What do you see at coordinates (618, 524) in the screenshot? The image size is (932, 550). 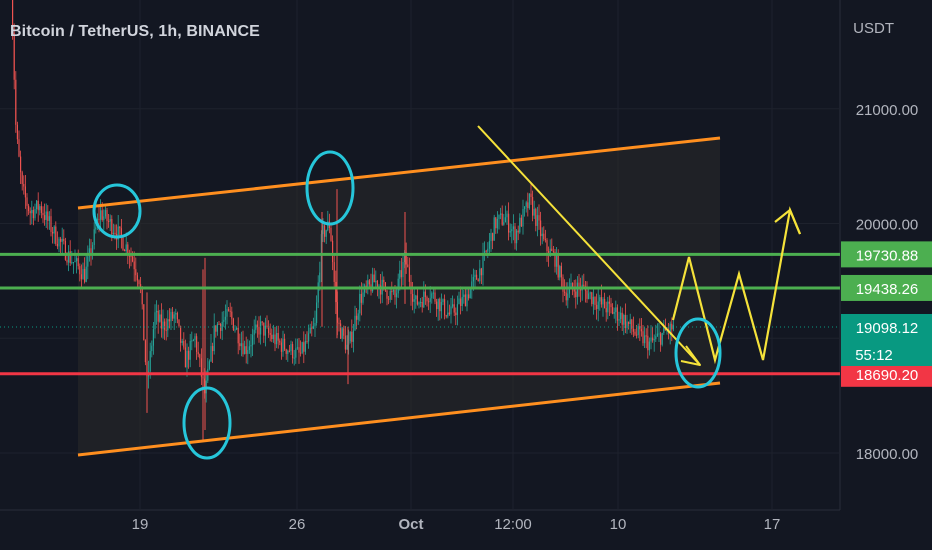 I see `time-tick-label: 10` at bounding box center [618, 524].